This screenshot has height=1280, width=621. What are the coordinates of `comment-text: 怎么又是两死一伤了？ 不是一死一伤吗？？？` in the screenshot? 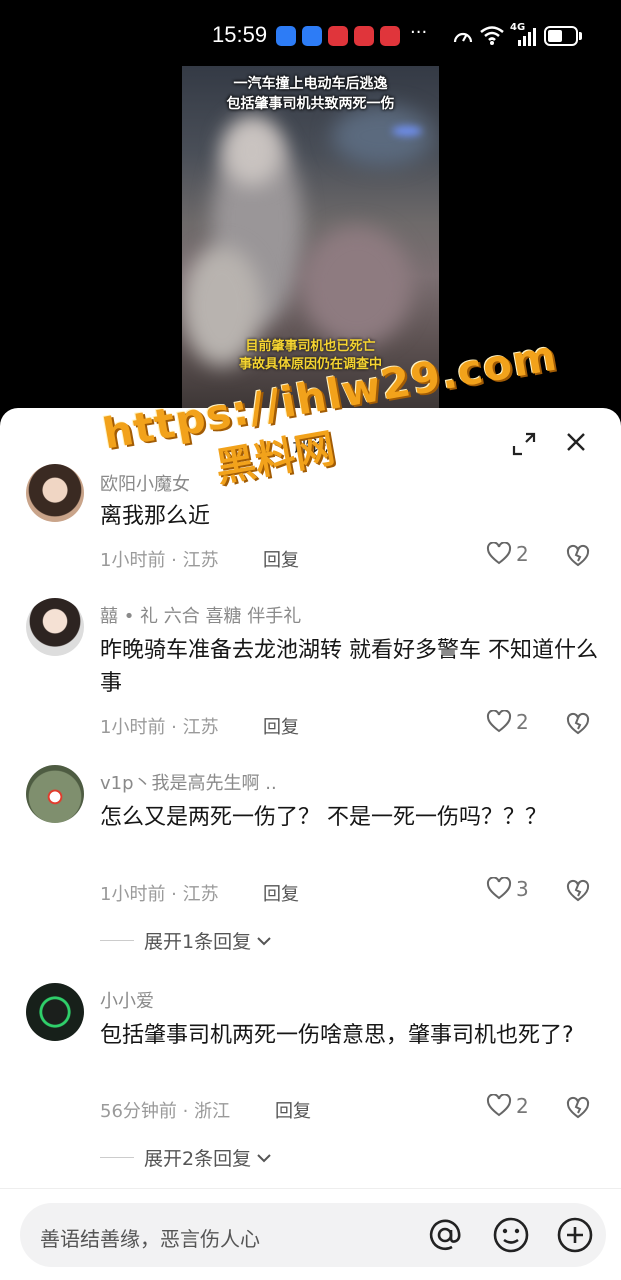 It's located at (323, 817).